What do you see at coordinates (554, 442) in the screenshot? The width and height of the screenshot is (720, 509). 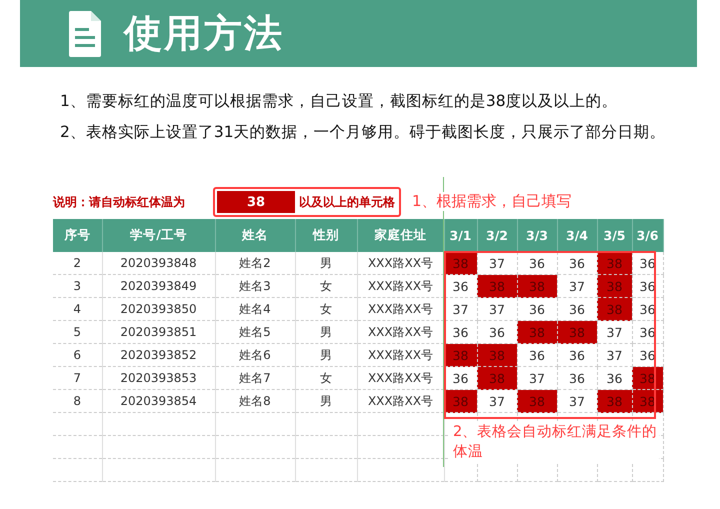 I see `annotation-text: 2、表格会自动标红满足条件的体温` at bounding box center [554, 442].